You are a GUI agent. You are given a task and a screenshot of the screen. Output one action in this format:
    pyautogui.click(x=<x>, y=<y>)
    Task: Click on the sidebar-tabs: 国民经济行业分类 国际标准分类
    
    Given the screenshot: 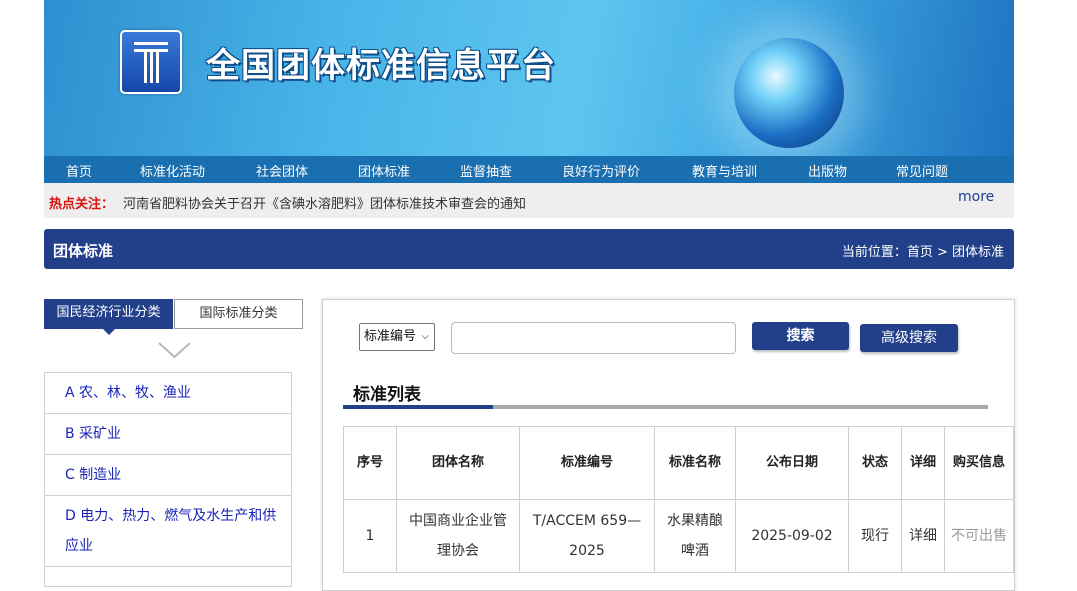 What is the action you would take?
    pyautogui.click(x=173, y=317)
    